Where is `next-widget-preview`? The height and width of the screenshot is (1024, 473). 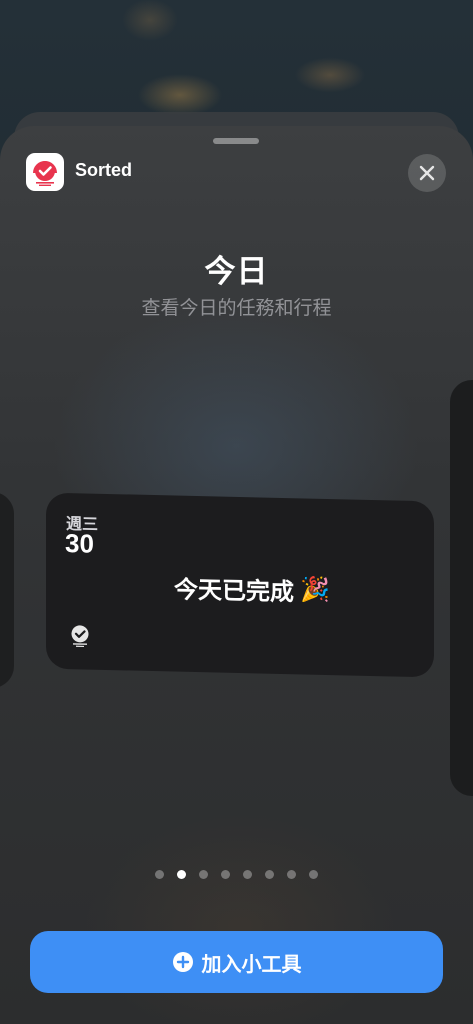 next-widget-preview is located at coordinates (461, 588).